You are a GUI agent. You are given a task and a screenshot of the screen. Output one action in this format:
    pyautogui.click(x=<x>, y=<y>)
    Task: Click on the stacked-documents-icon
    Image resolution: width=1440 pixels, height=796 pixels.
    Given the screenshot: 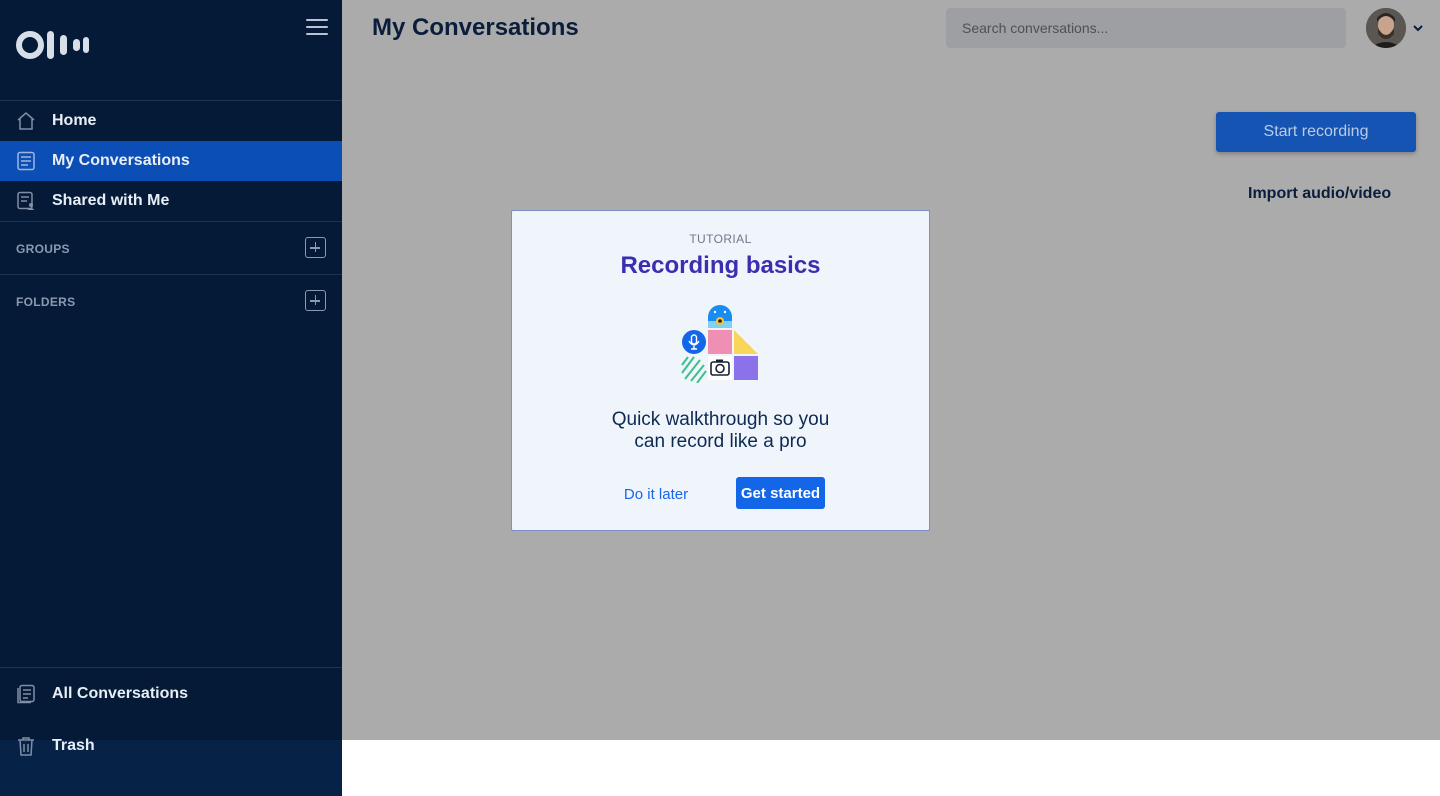 What is the action you would take?
    pyautogui.click(x=26, y=694)
    